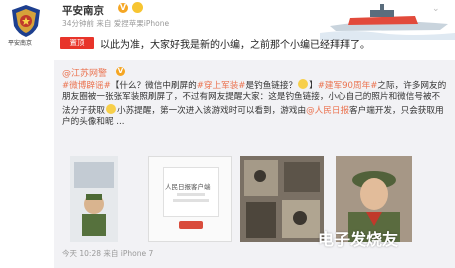 The height and width of the screenshot is (268, 455). Describe the element at coordinates (211, 110) in the screenshot. I see `body-text: 小苏提醒，第一次进入该游戏时可以看到，游戏由` at that location.